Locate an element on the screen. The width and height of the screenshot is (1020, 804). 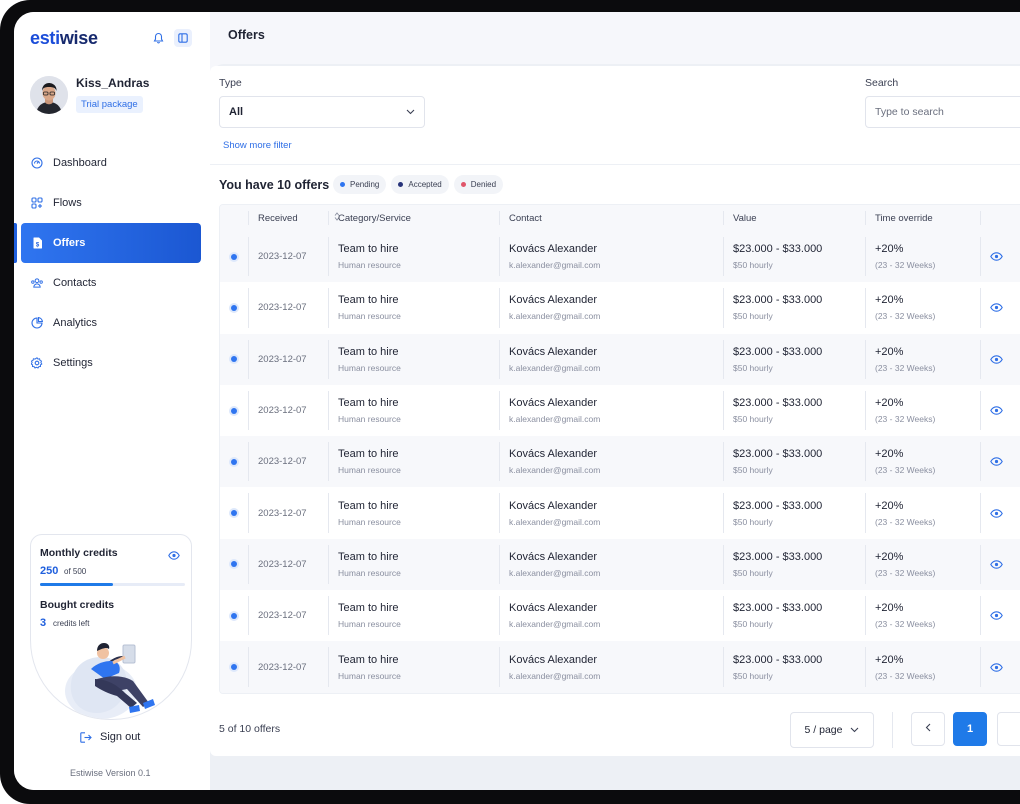
sign-out-button: Sign out is located at coordinates (110, 737).